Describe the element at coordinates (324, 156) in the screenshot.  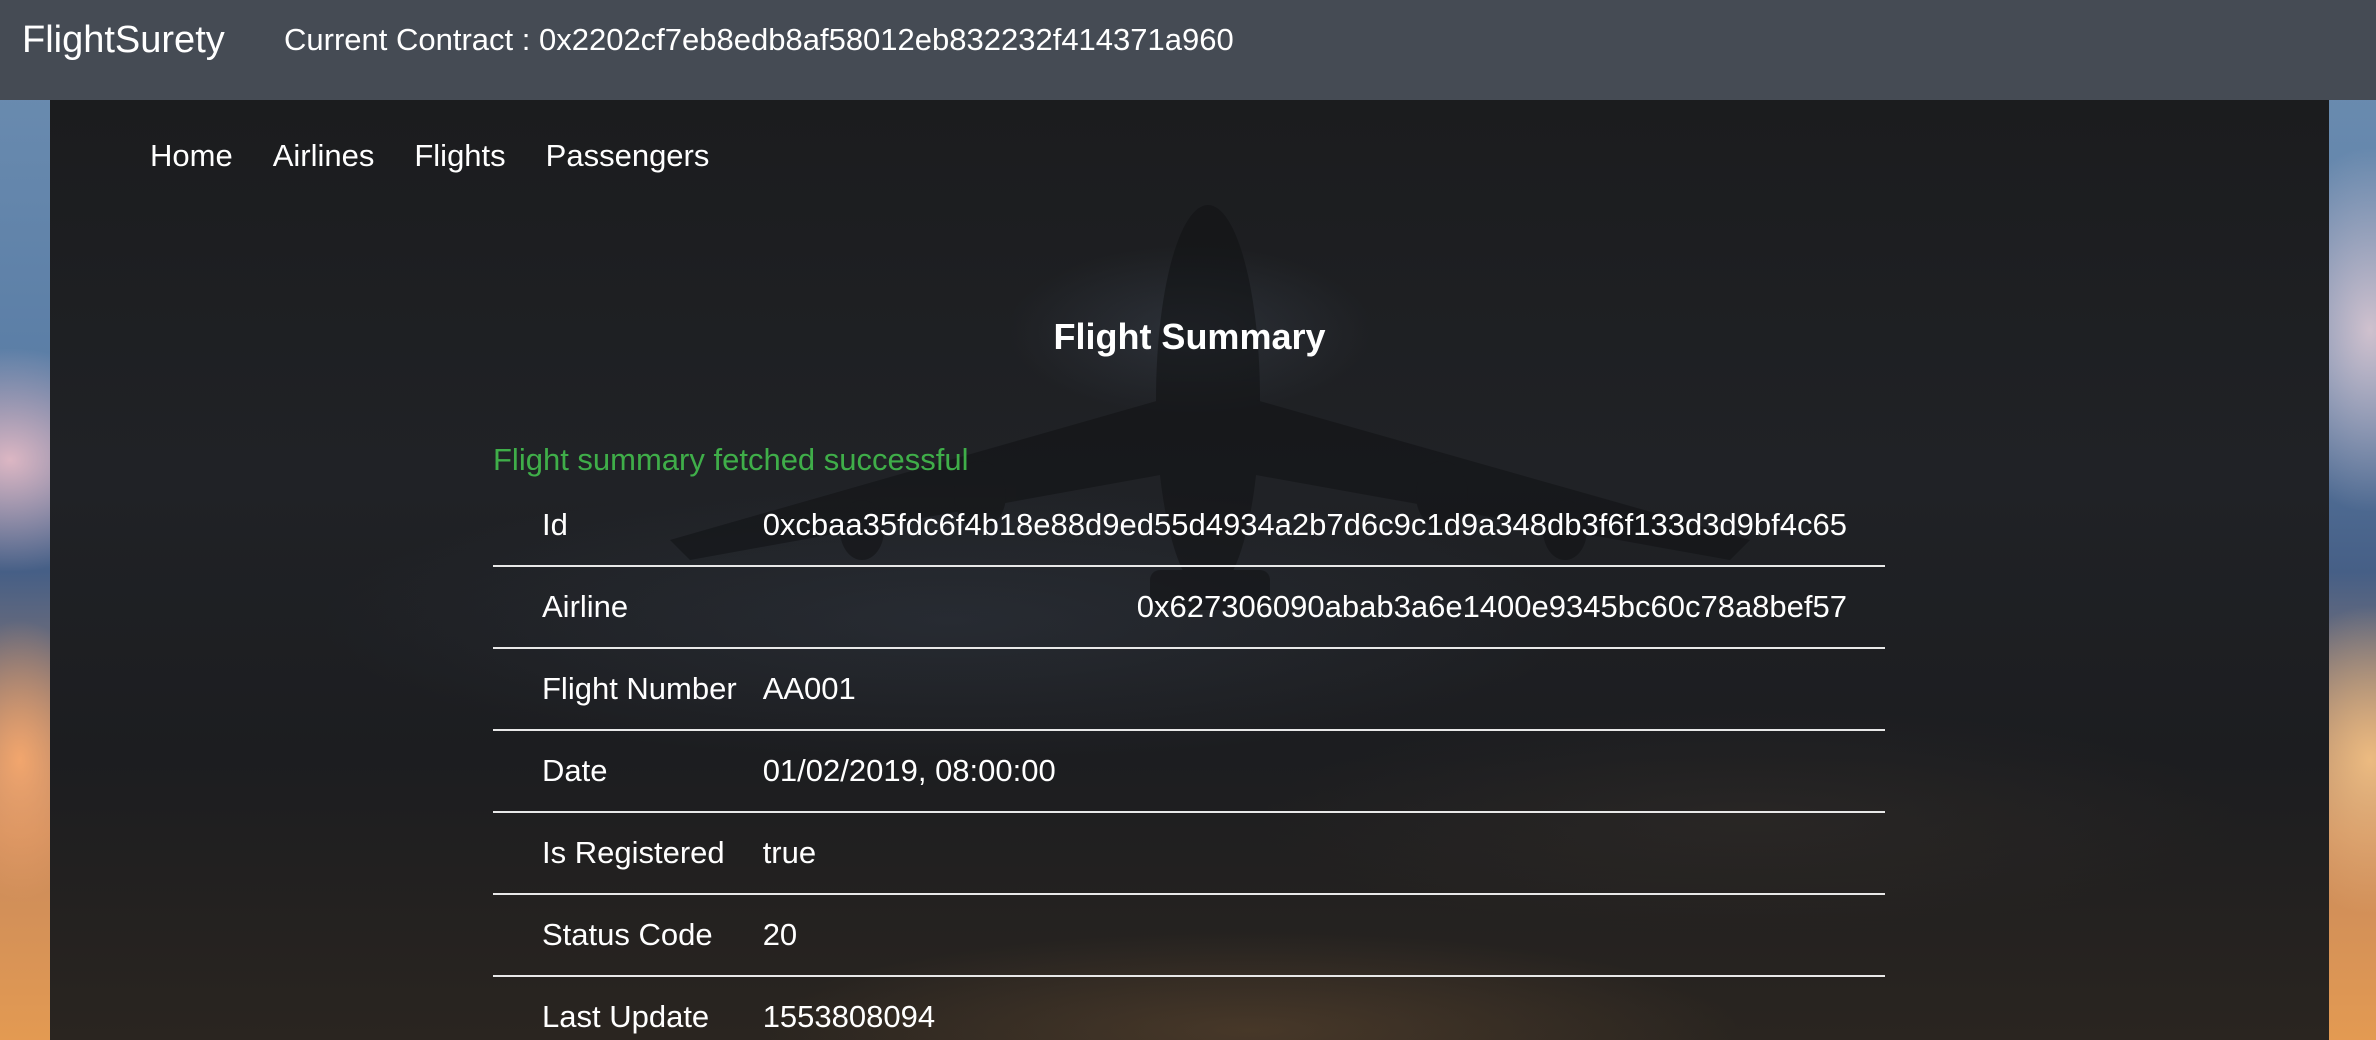
I see `nav-airlines-link: Airlines` at that location.